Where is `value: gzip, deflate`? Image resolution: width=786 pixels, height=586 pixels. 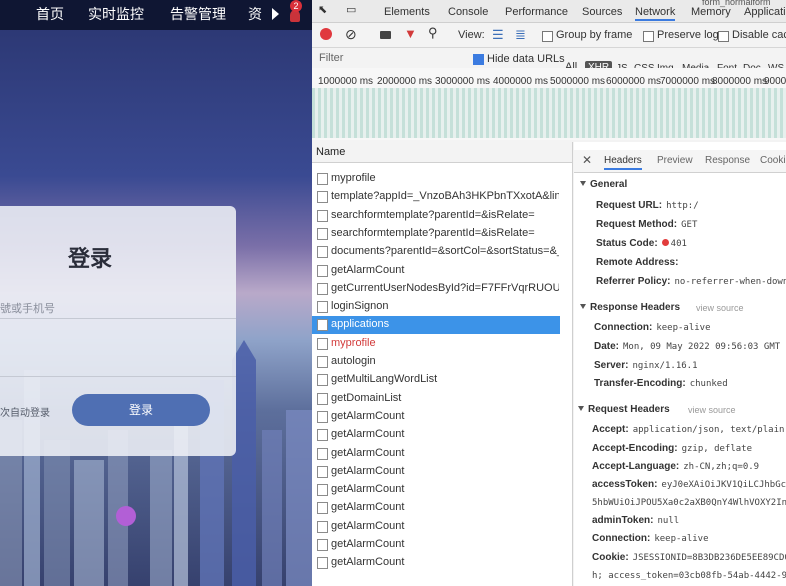 value: gzip, deflate is located at coordinates (717, 449).